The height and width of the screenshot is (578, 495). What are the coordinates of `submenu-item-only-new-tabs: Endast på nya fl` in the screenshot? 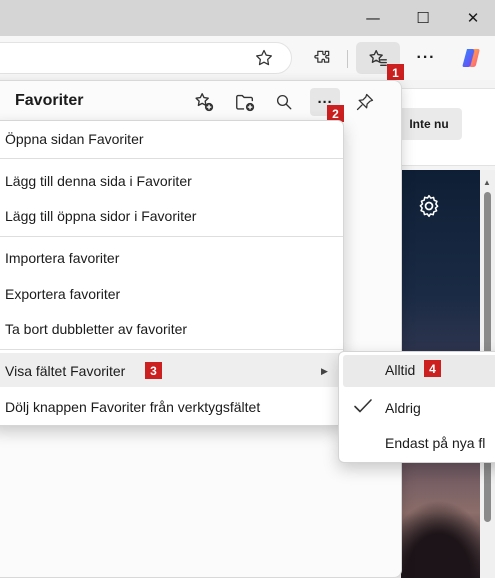 It's located at (435, 443).